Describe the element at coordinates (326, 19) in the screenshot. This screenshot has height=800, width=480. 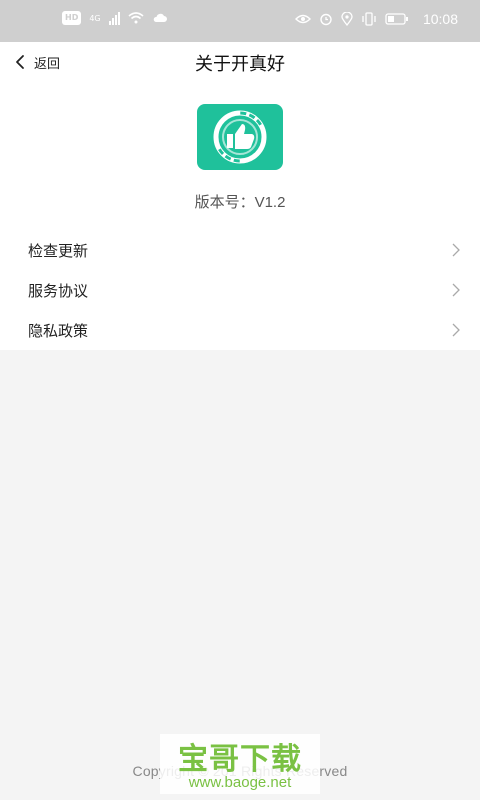
I see `alarm-icon` at that location.